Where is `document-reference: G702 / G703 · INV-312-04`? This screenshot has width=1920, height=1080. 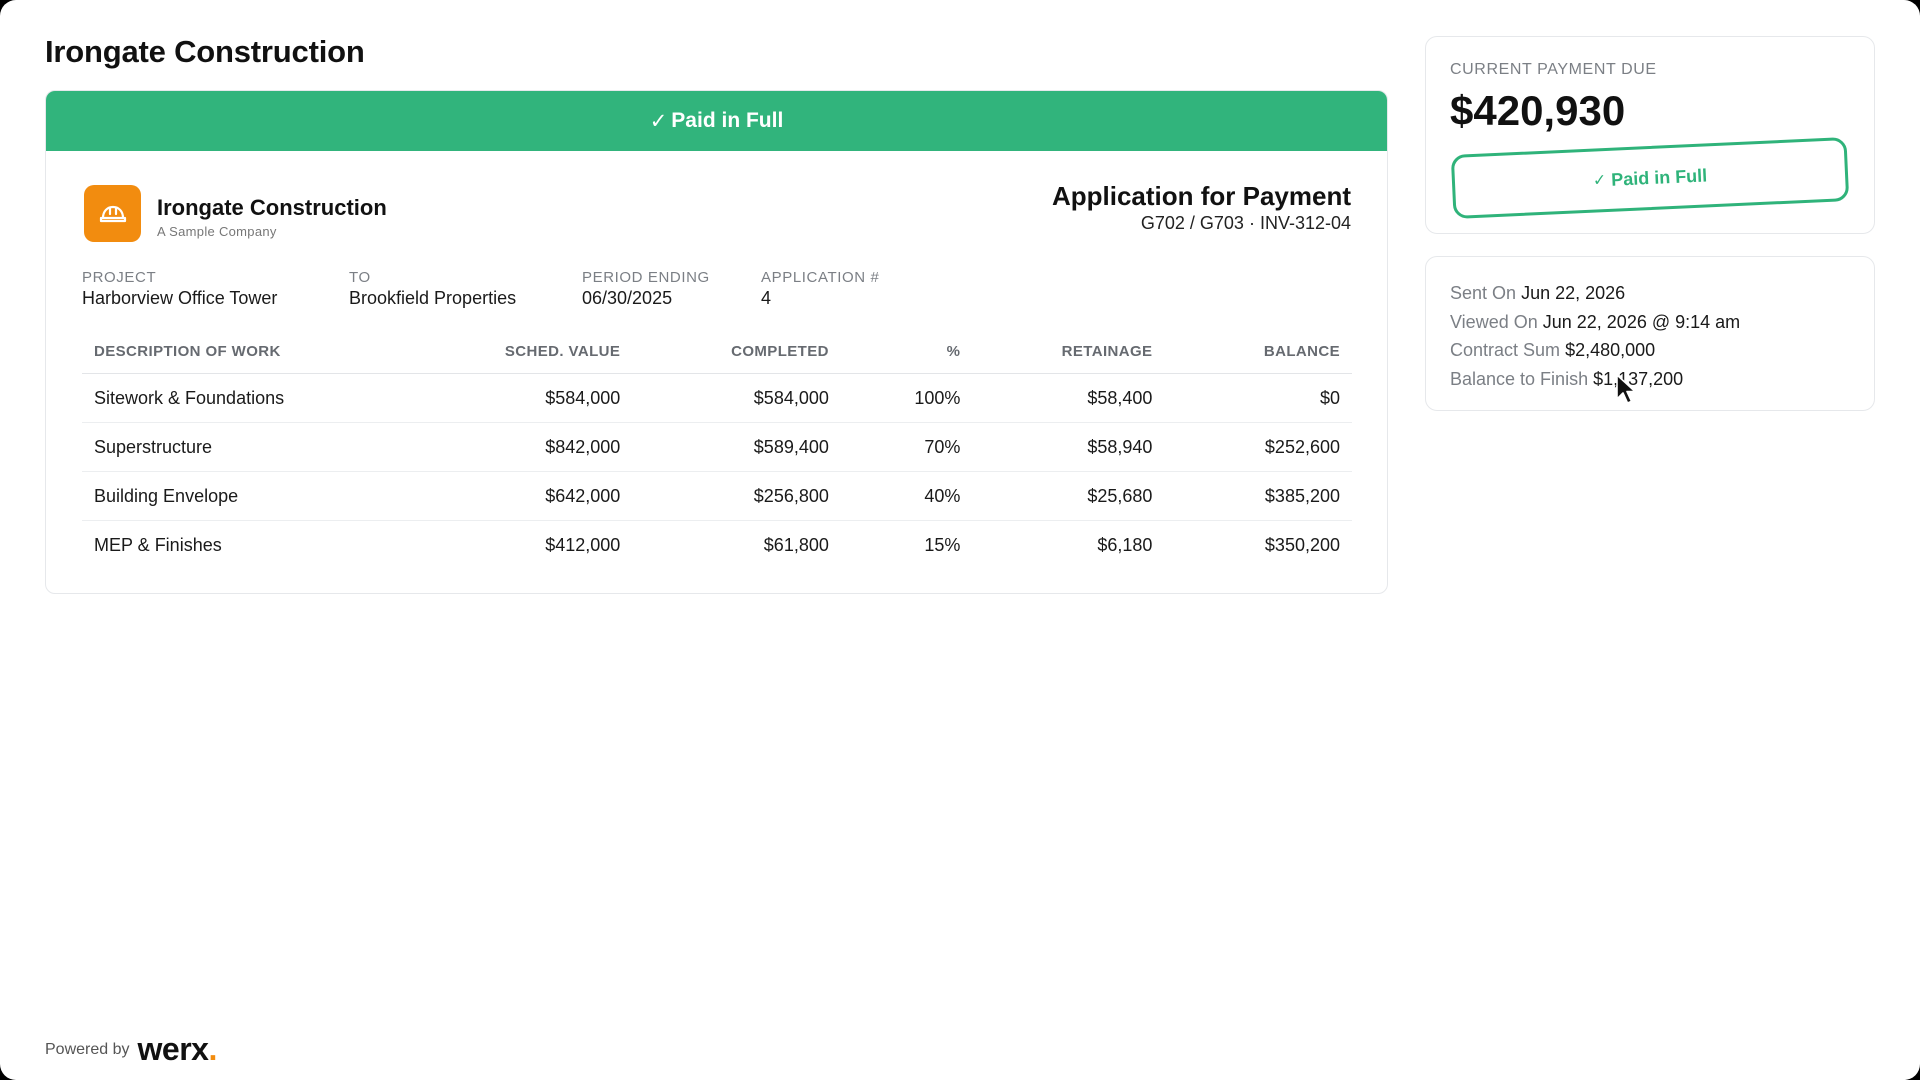 document-reference: G702 / G703 · INV-312-04 is located at coordinates (1245, 223).